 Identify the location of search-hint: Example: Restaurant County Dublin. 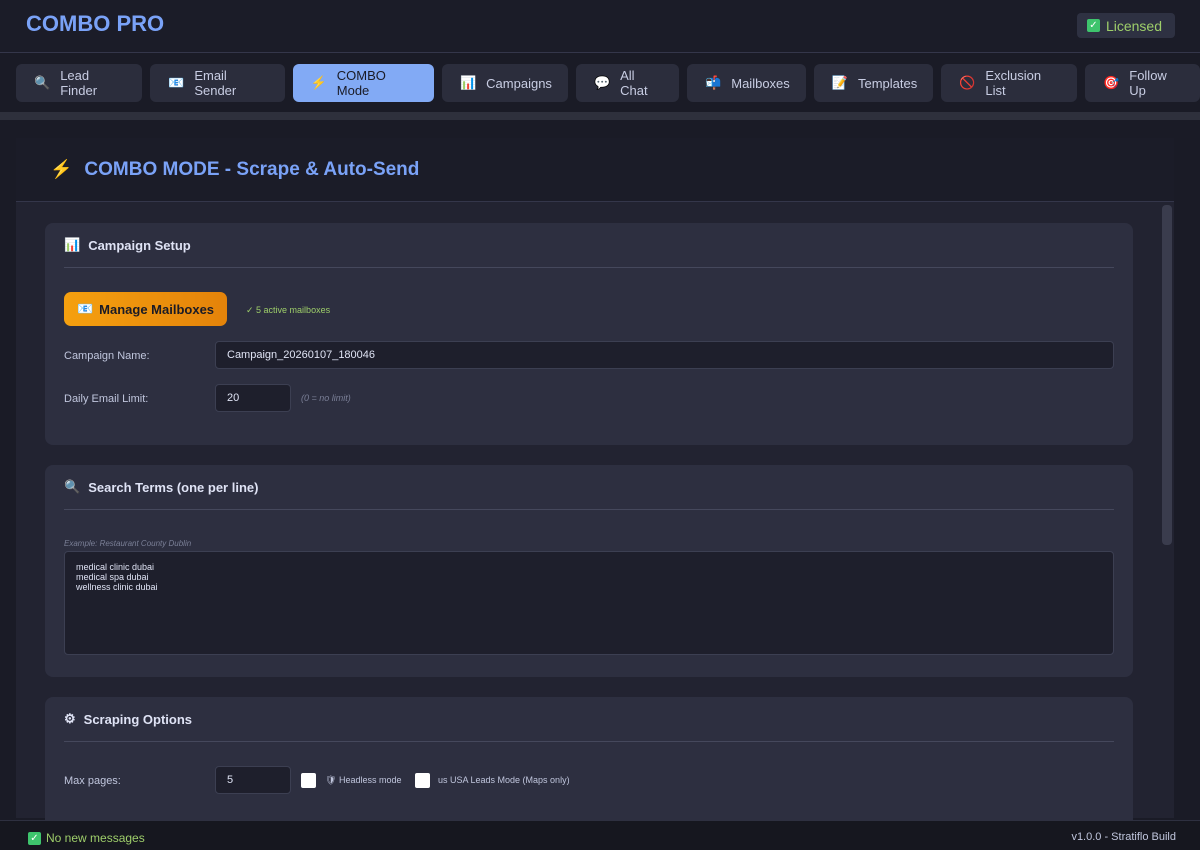
(128, 543).